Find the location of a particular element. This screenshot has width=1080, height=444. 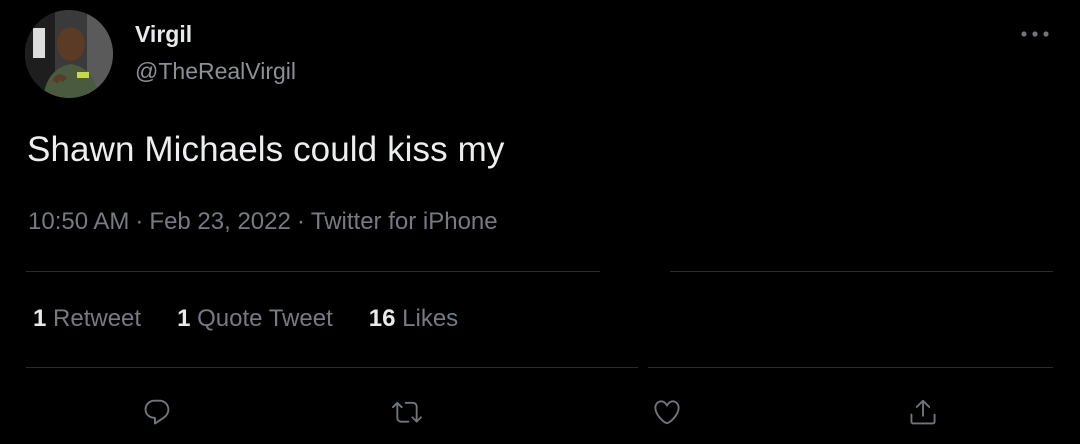

quote-tweets-count: 1 is located at coordinates (184, 318).